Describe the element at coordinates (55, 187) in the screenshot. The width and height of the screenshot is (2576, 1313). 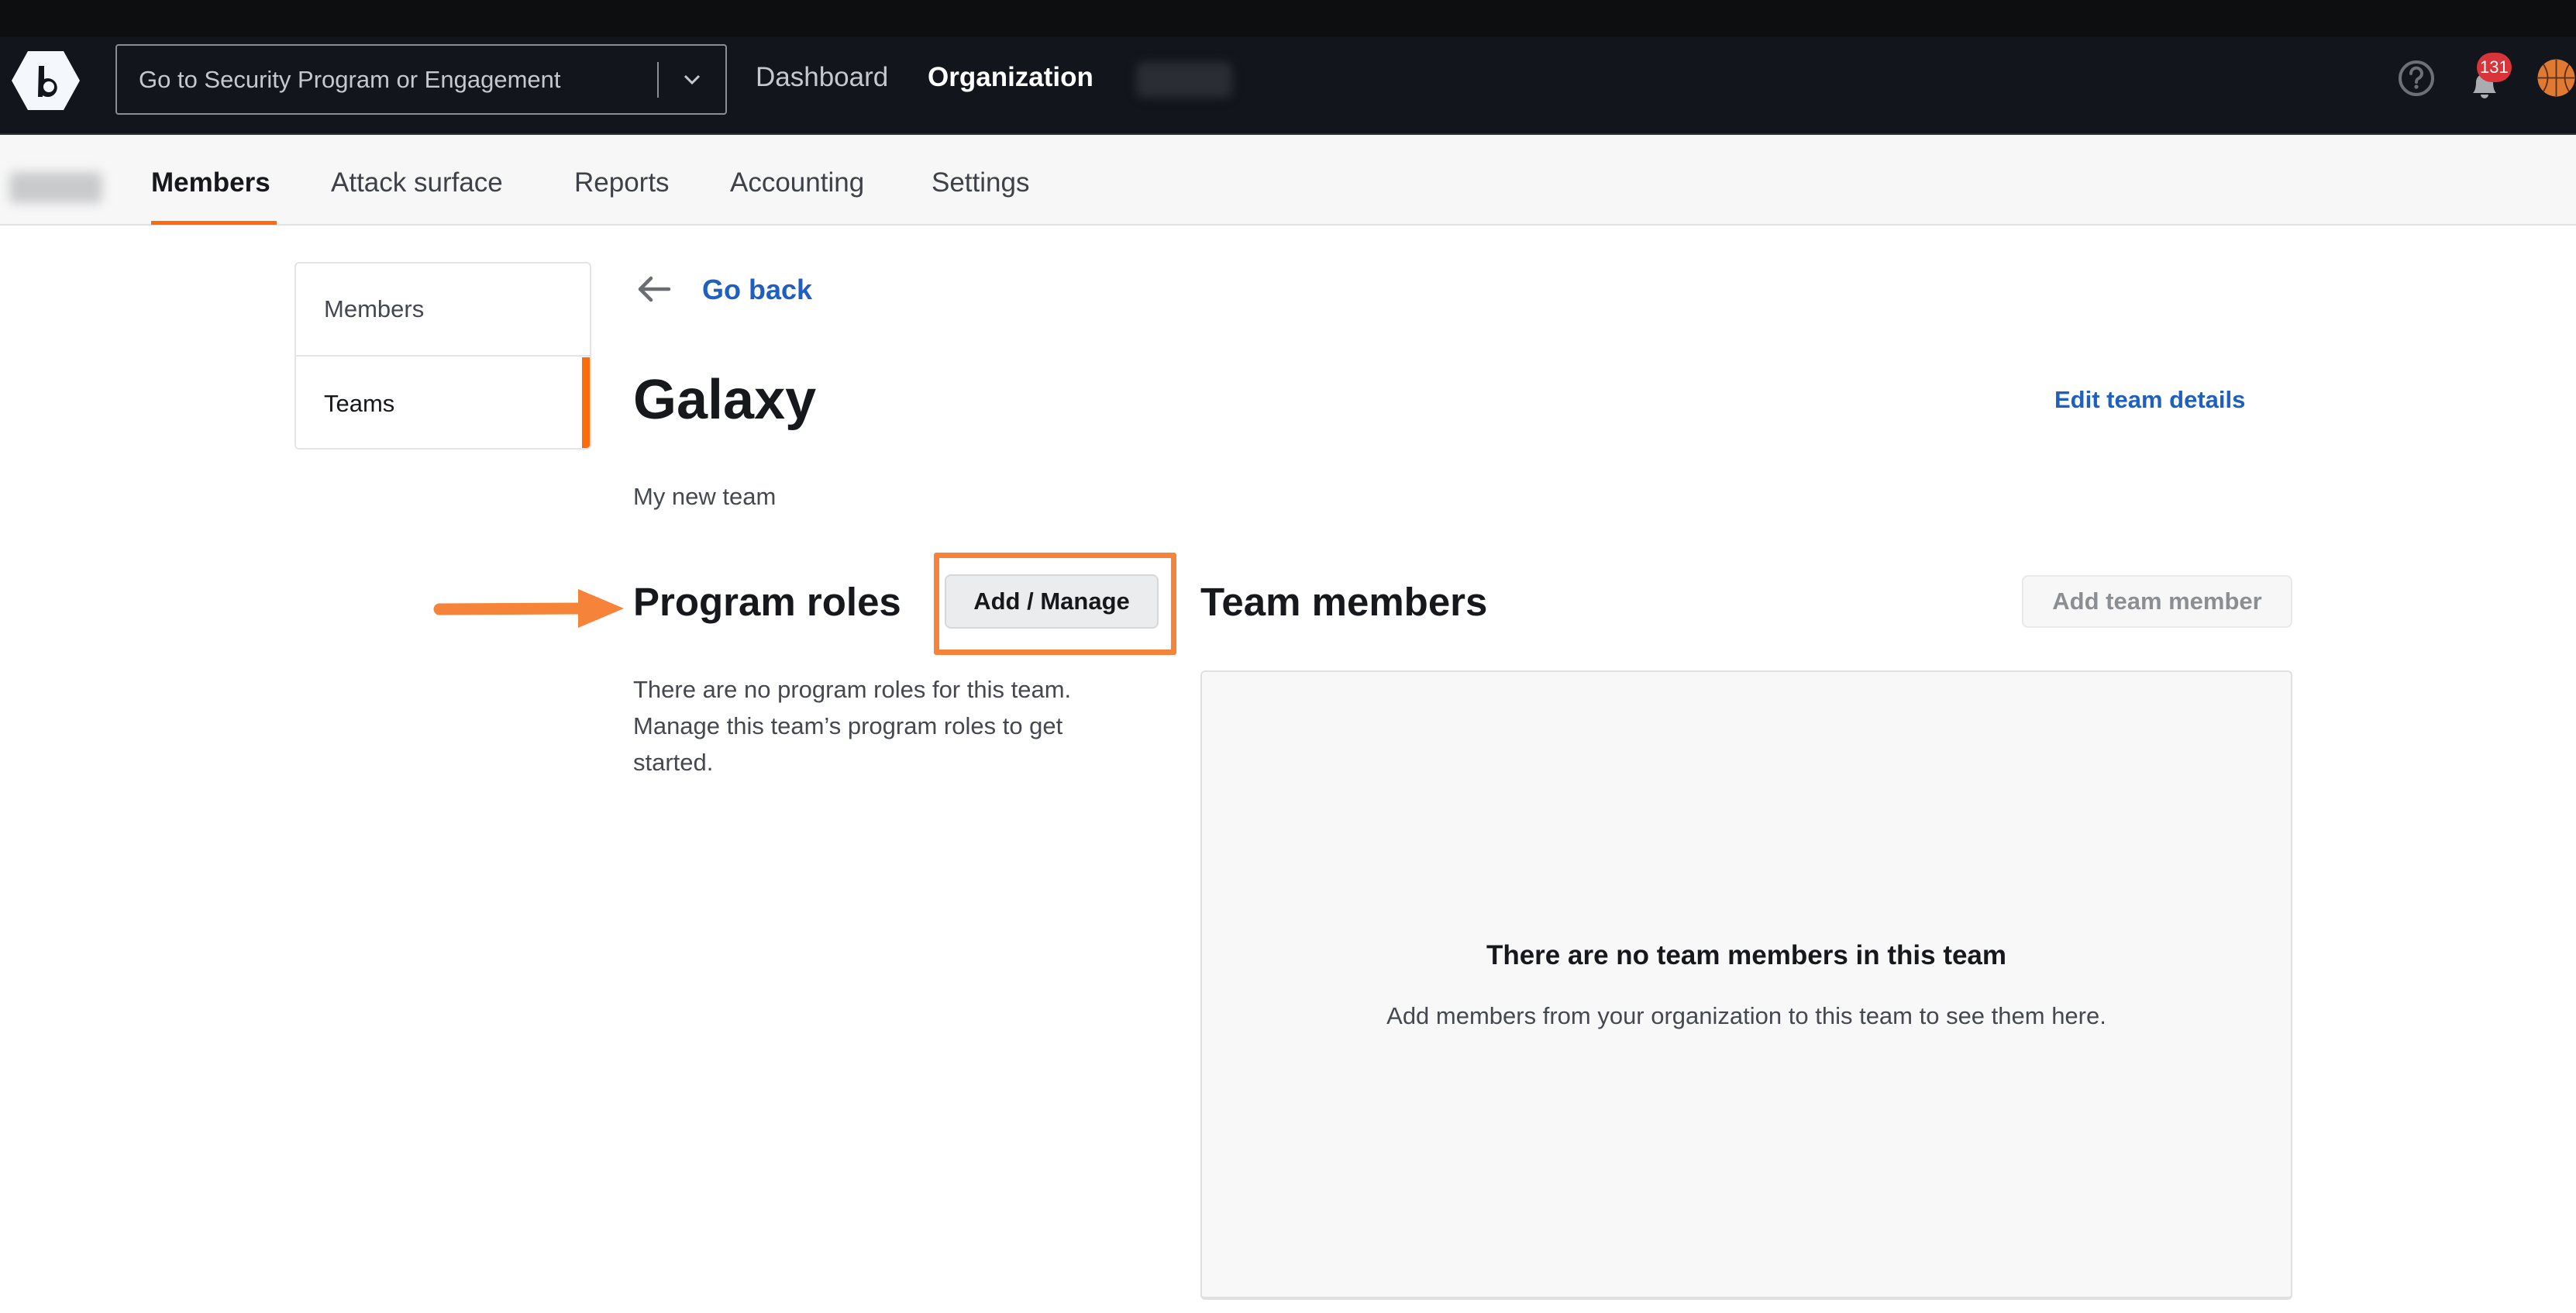
I see `redacted-org-logo` at that location.